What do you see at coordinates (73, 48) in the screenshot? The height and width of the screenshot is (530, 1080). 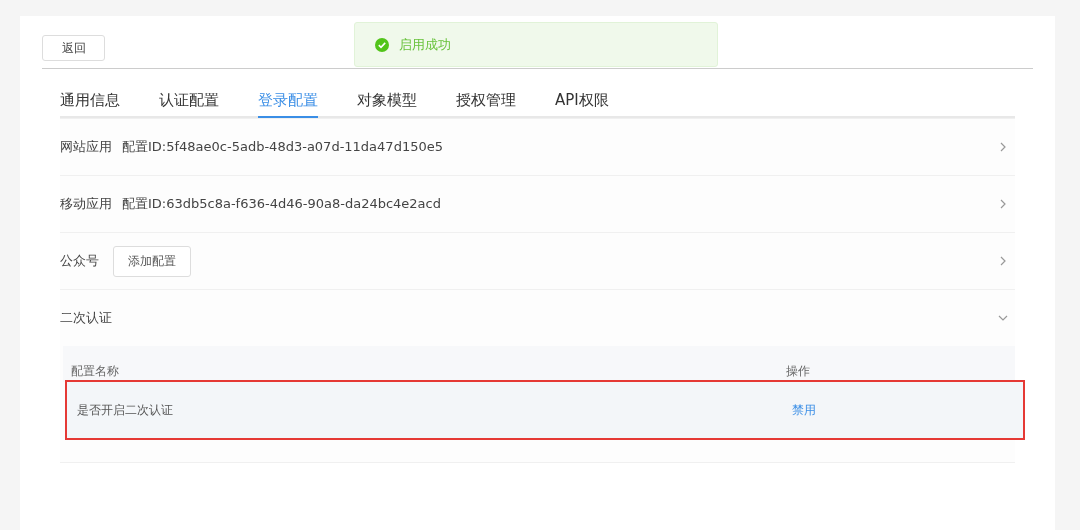 I see `back-button: 返回` at bounding box center [73, 48].